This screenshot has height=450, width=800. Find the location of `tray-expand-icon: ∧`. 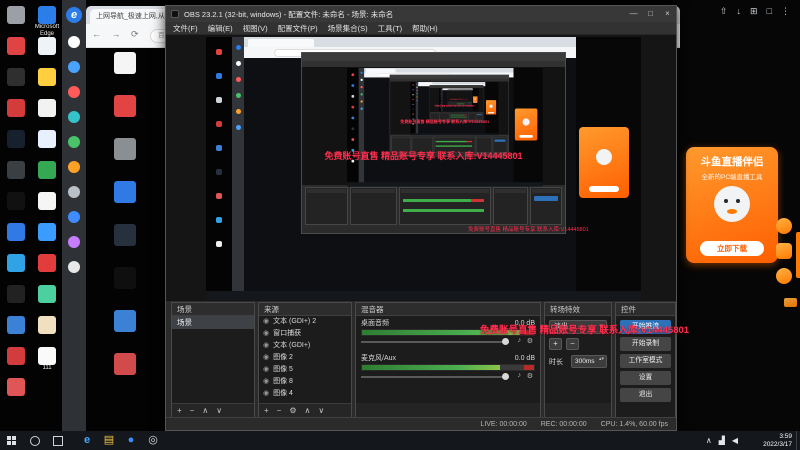

tray-expand-icon: ∧ is located at coordinates (709, 440).